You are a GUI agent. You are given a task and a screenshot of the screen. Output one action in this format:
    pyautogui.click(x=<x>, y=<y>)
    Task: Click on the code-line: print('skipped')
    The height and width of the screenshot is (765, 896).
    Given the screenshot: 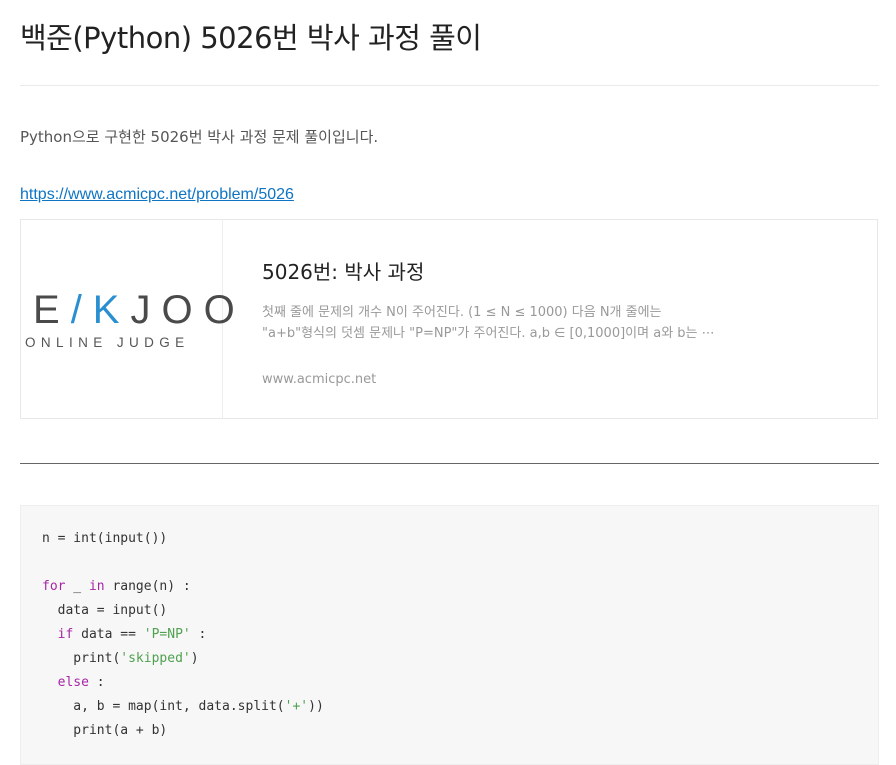 What is the action you would take?
    pyautogui.click(x=120, y=658)
    